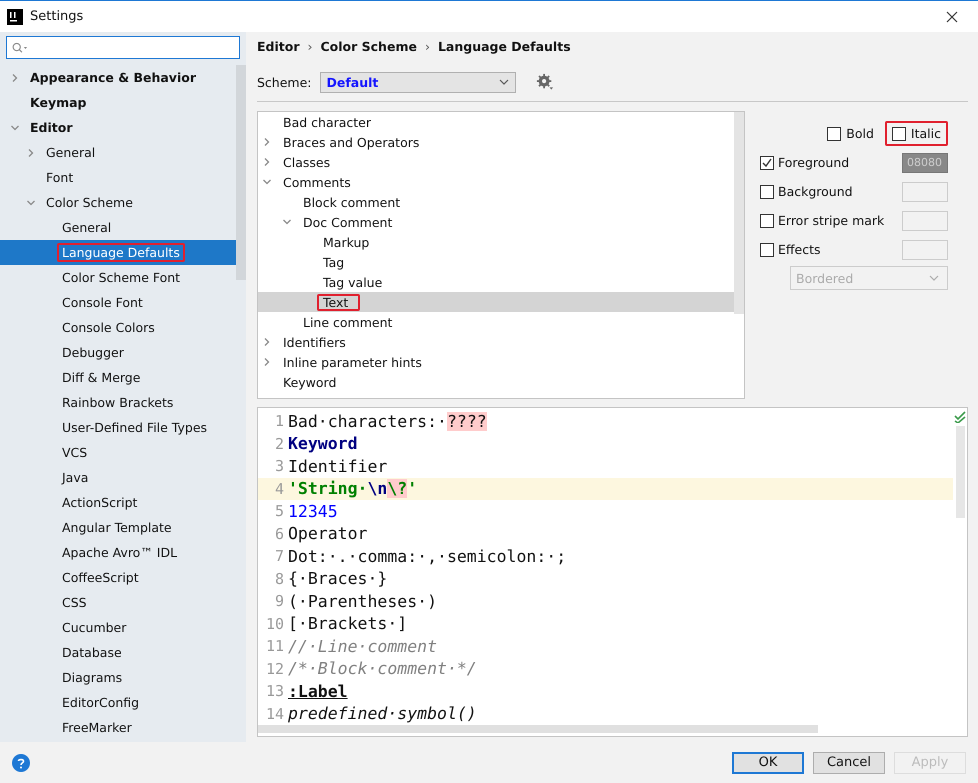  What do you see at coordinates (496, 362) in the screenshot?
I see `tree-item: Inline parameter hints` at bounding box center [496, 362].